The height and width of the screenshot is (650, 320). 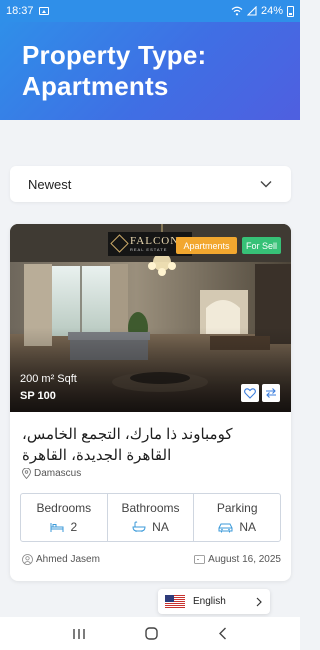 I want to click on listing-date: August 16, 2025, so click(x=237, y=559).